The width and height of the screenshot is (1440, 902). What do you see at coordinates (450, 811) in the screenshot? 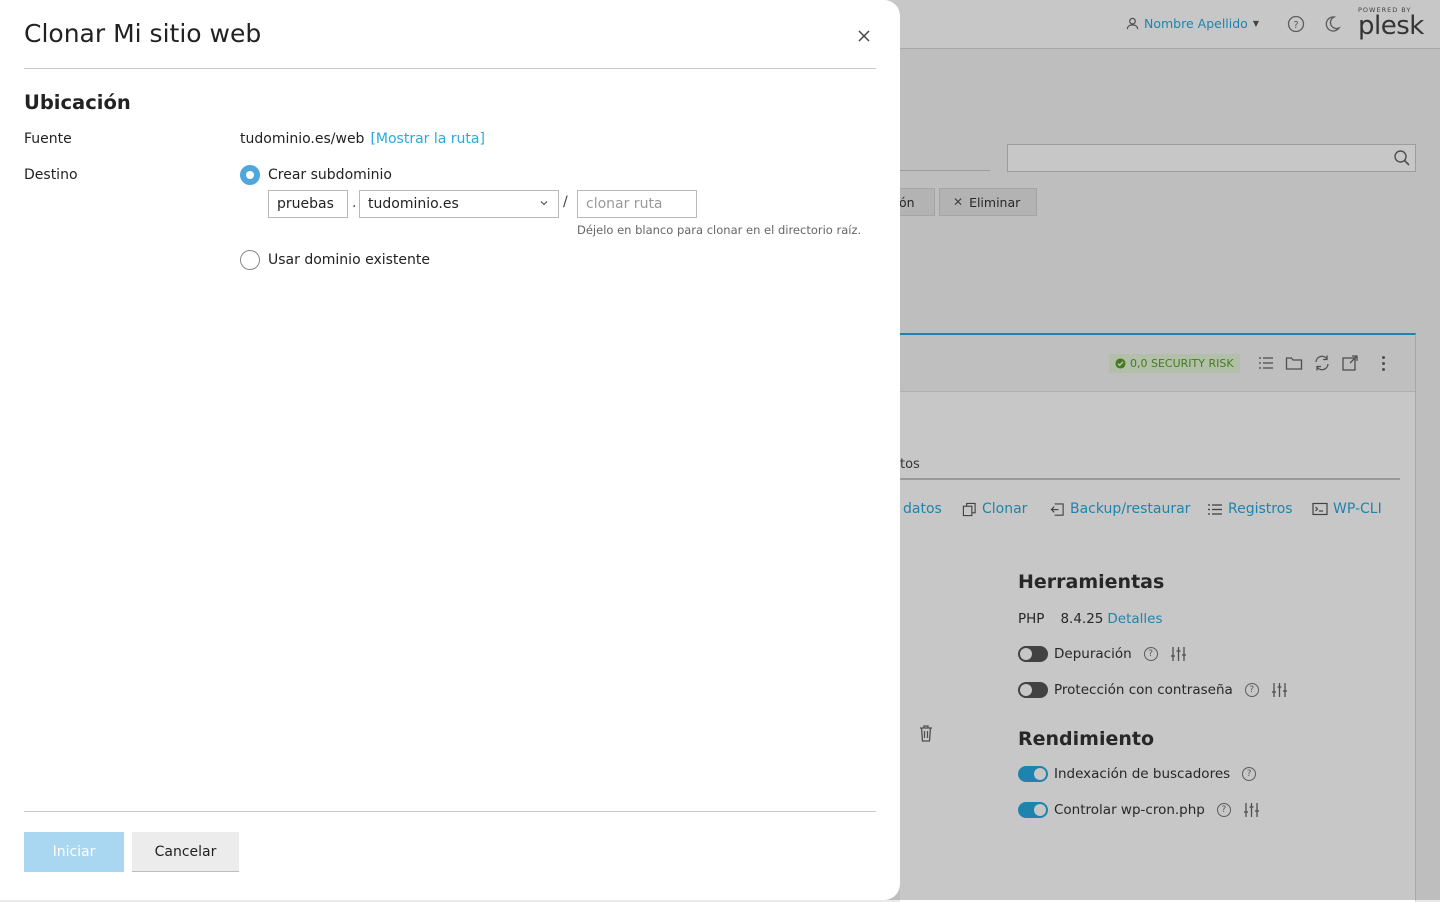
I see `footer-divider` at bounding box center [450, 811].